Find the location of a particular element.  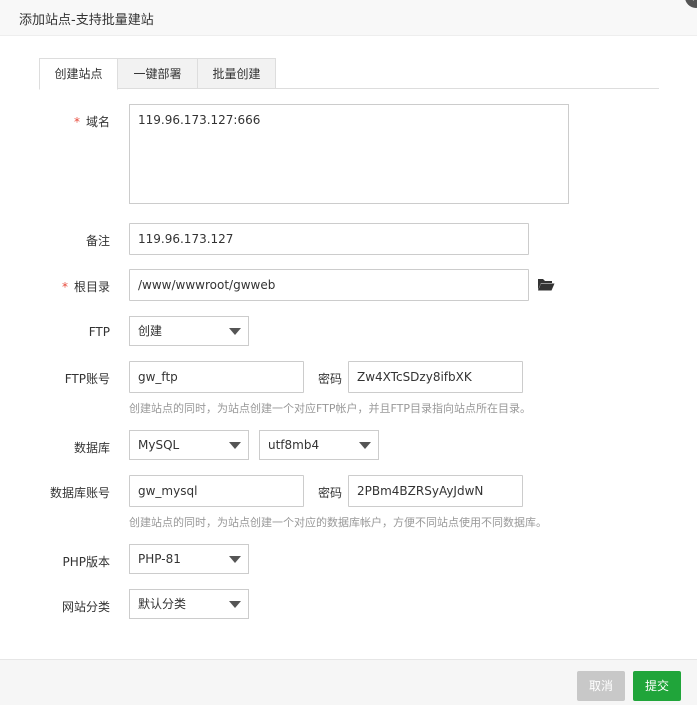

database-charset-select: utf8mb4 is located at coordinates (319, 445).